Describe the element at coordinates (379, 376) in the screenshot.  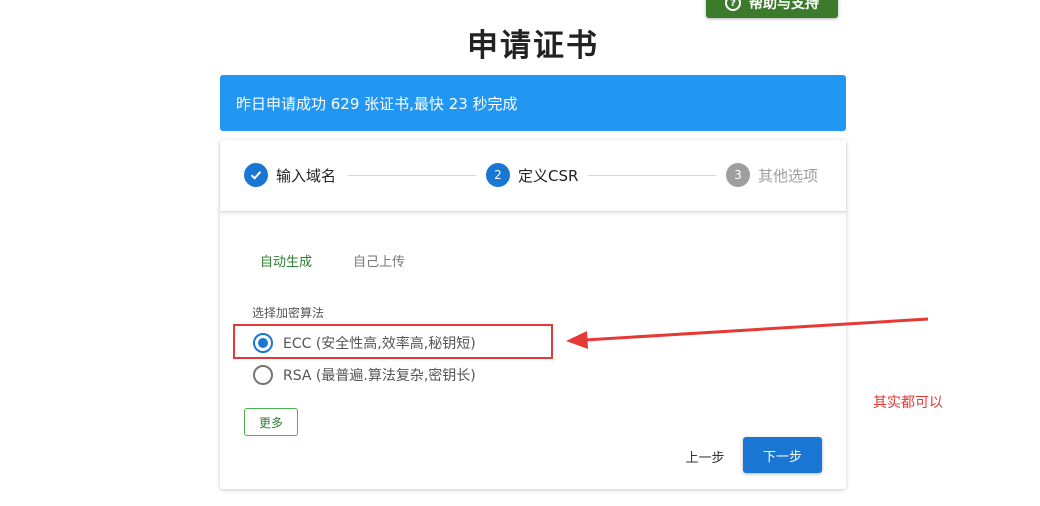
I see `radio-label: RSA (最普遍.算法复杂,密钥长)` at that location.